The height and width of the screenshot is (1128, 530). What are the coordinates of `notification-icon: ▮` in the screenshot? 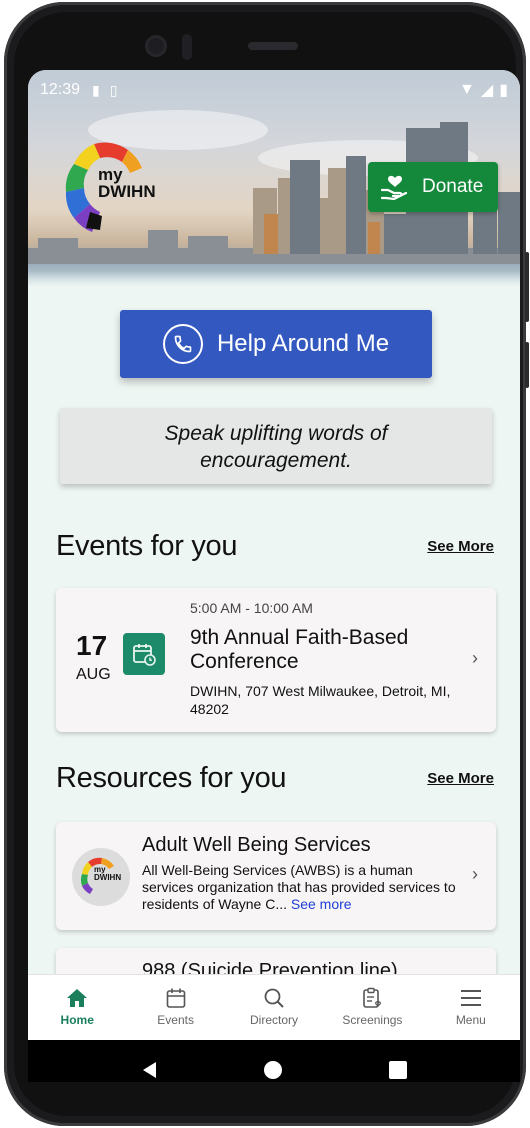 It's located at (96, 89).